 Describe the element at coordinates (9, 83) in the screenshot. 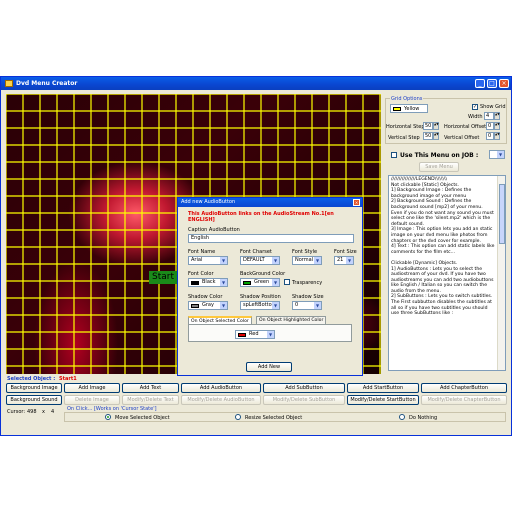

I see `app-icon` at that location.